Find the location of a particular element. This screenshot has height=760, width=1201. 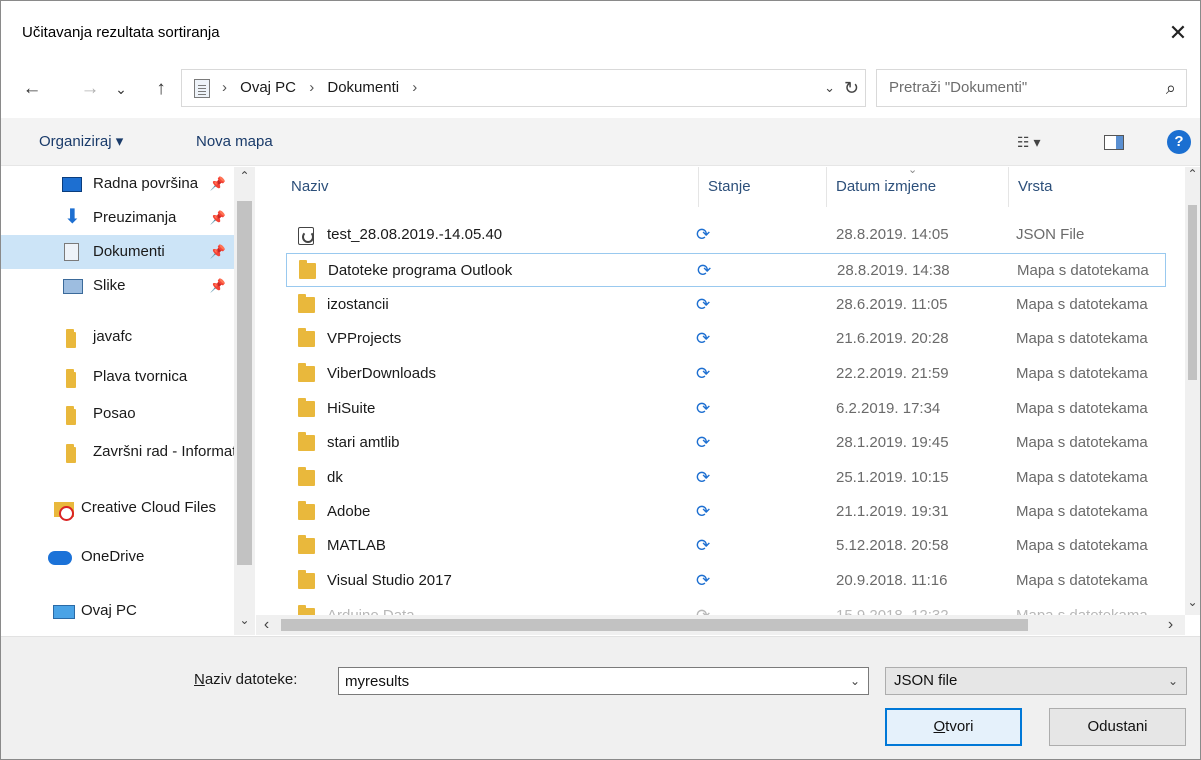

filename-dropdown-icon: ⌄ is located at coordinates (855, 681).